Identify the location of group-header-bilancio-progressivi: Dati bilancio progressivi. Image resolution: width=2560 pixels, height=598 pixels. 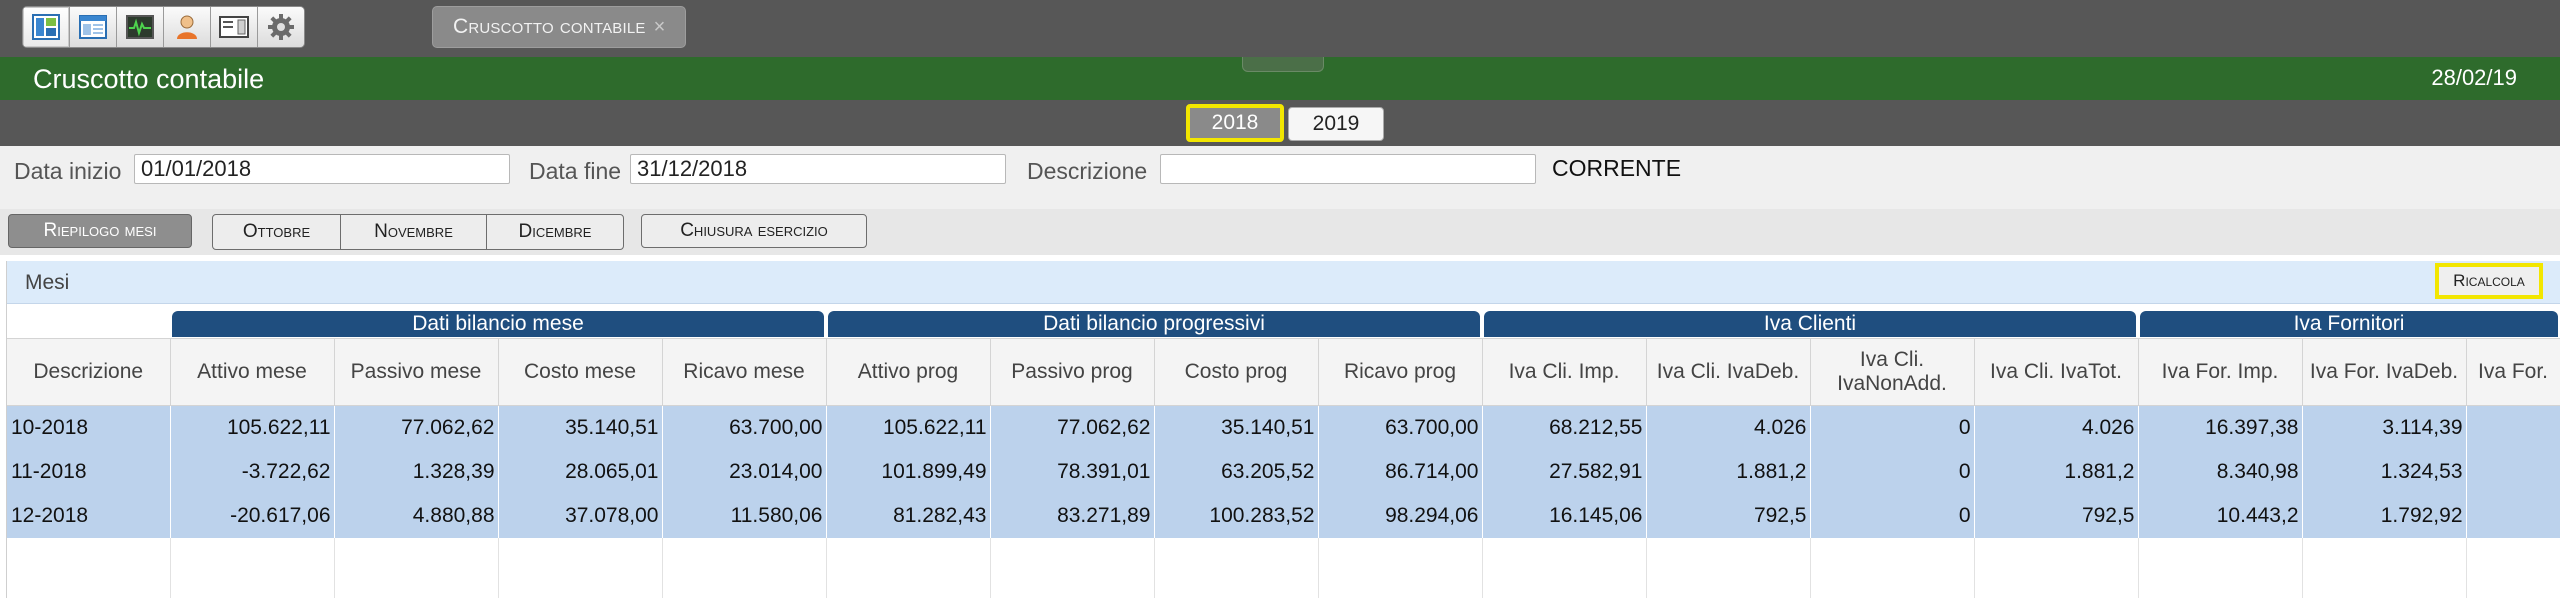
(1154, 324).